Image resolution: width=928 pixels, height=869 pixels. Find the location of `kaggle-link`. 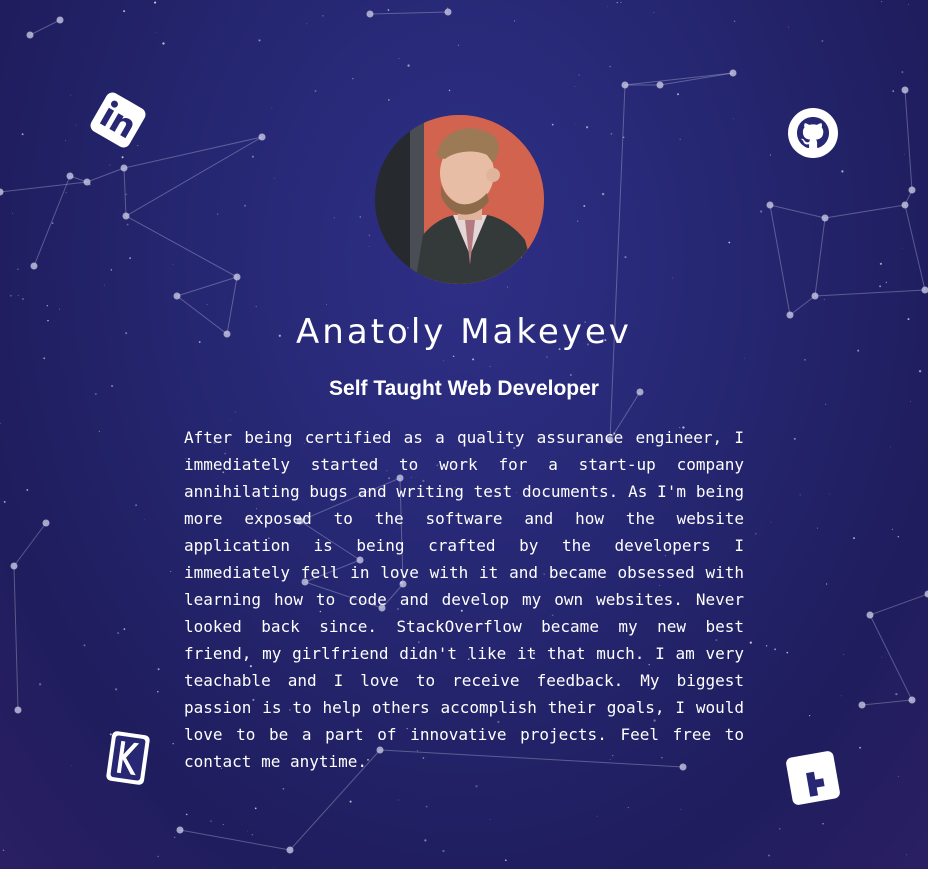

kaggle-link is located at coordinates (128, 758).